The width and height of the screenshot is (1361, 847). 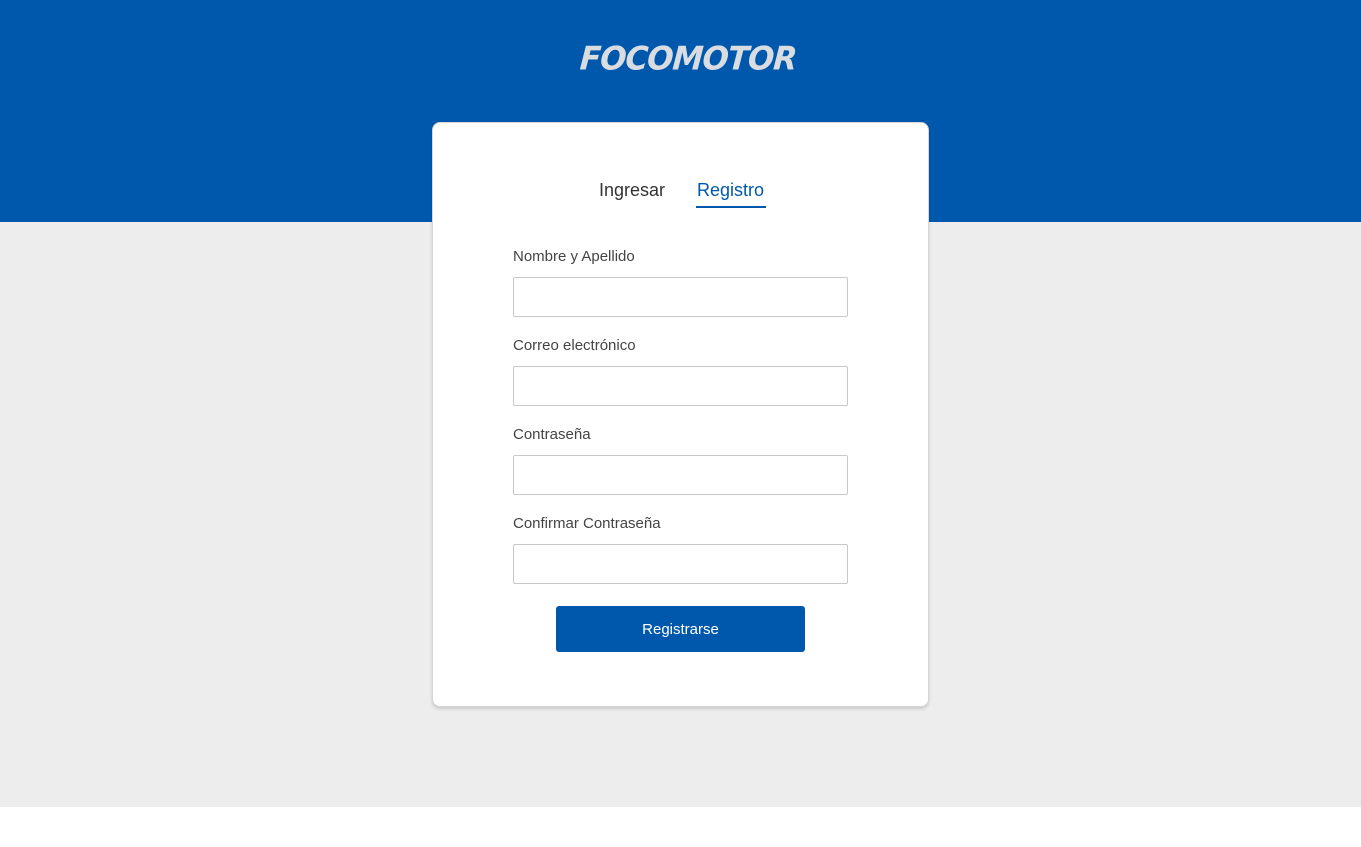 What do you see at coordinates (587, 523) in the screenshot?
I see `confirm-password-label: Confirmar Contraseña` at bounding box center [587, 523].